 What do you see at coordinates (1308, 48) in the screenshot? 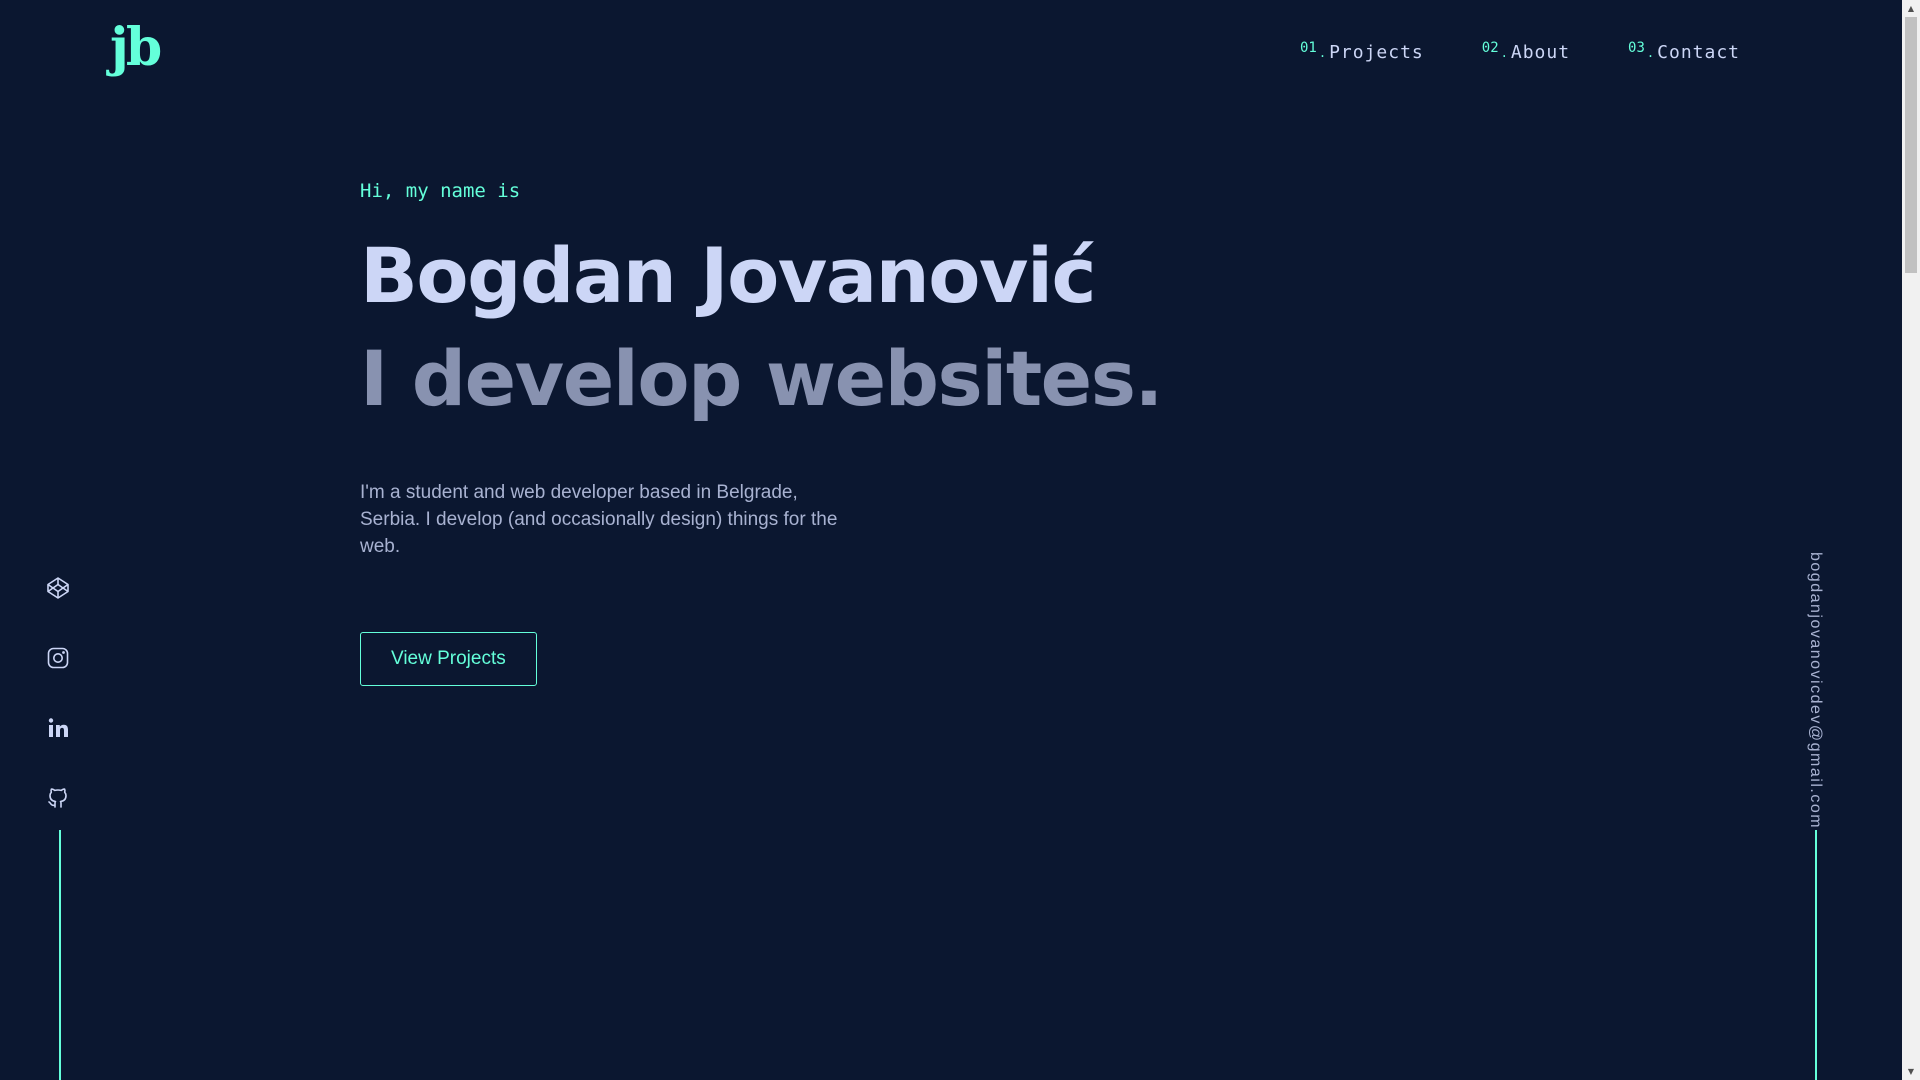
I see `nav-number: 01` at bounding box center [1308, 48].